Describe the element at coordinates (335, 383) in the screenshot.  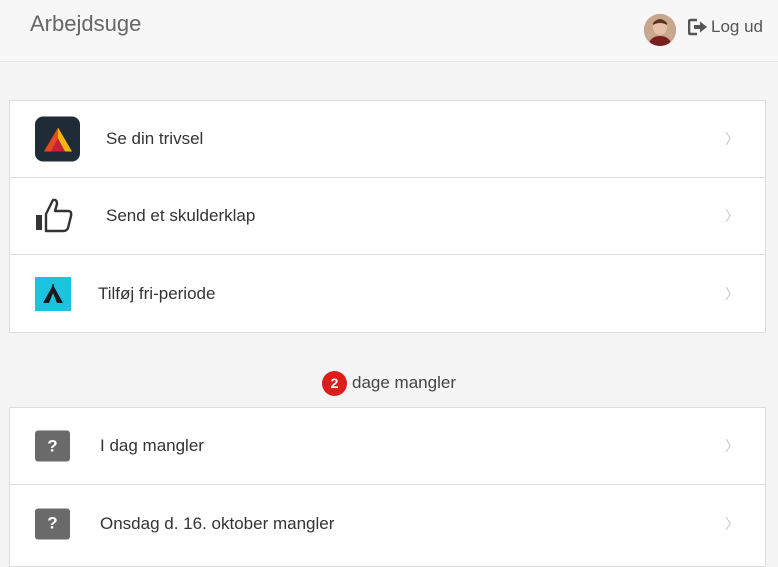
I see `missing-count-badge: 2` at that location.